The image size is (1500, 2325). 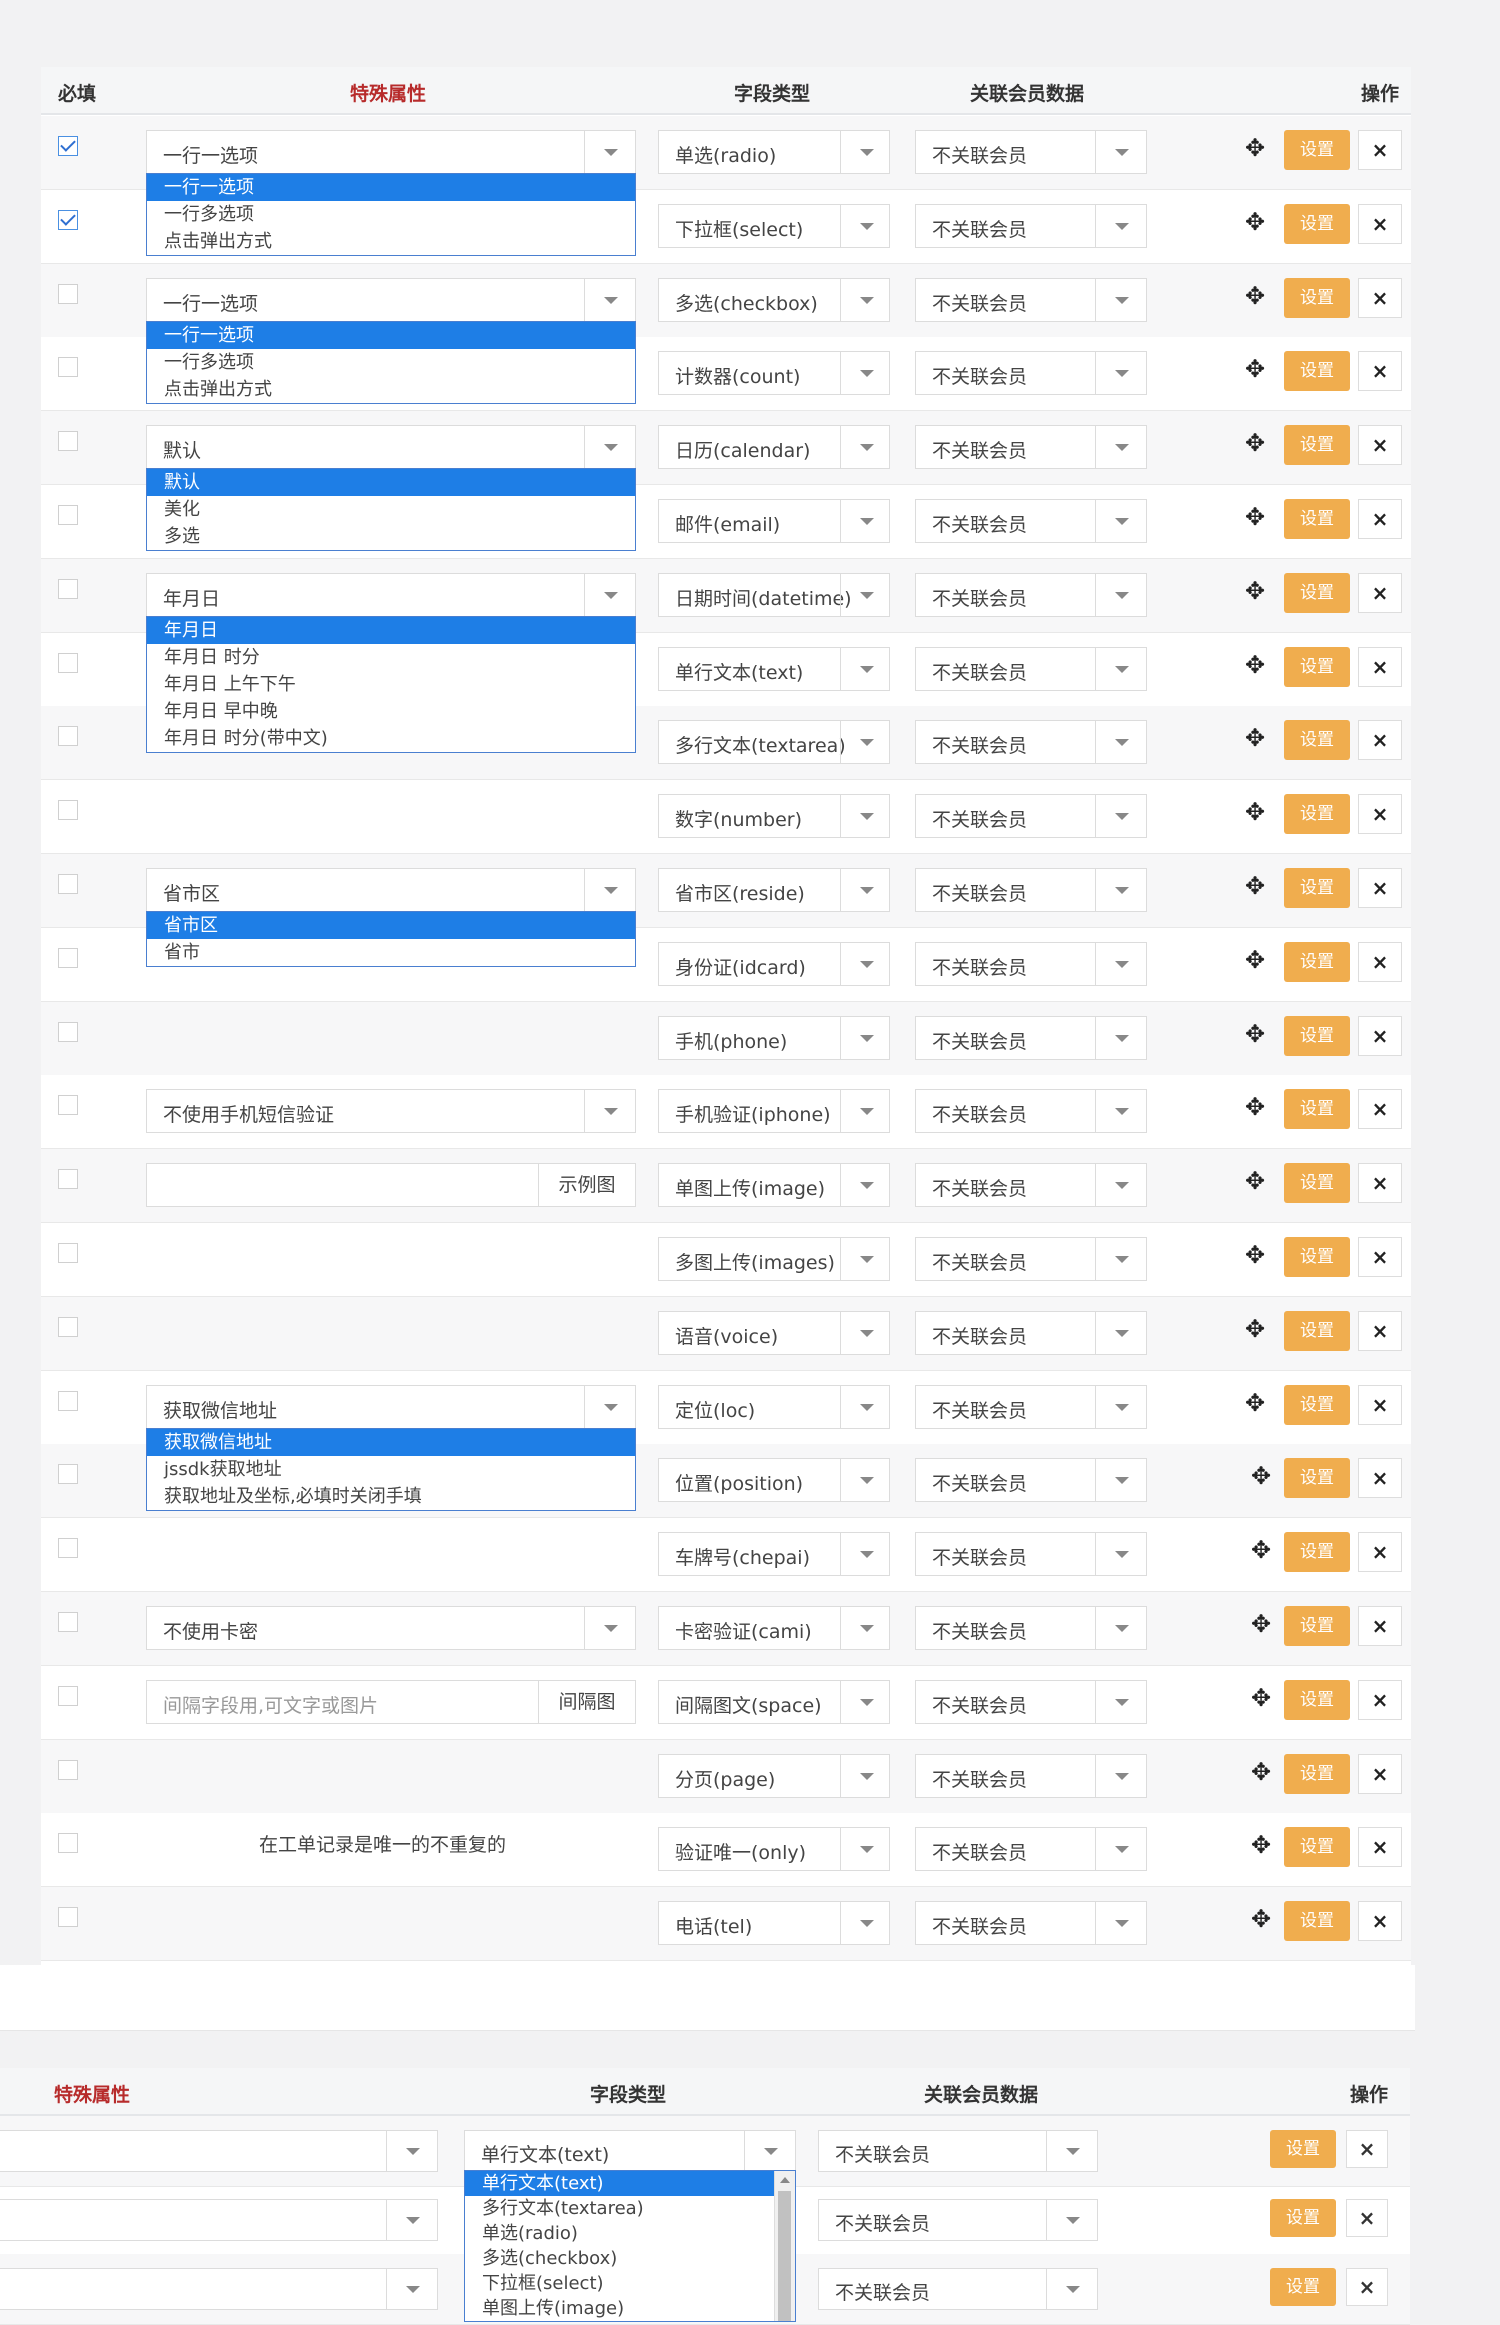 What do you see at coordinates (391, 1442) in the screenshot?
I see `dropdown-option: 获取微信地址` at bounding box center [391, 1442].